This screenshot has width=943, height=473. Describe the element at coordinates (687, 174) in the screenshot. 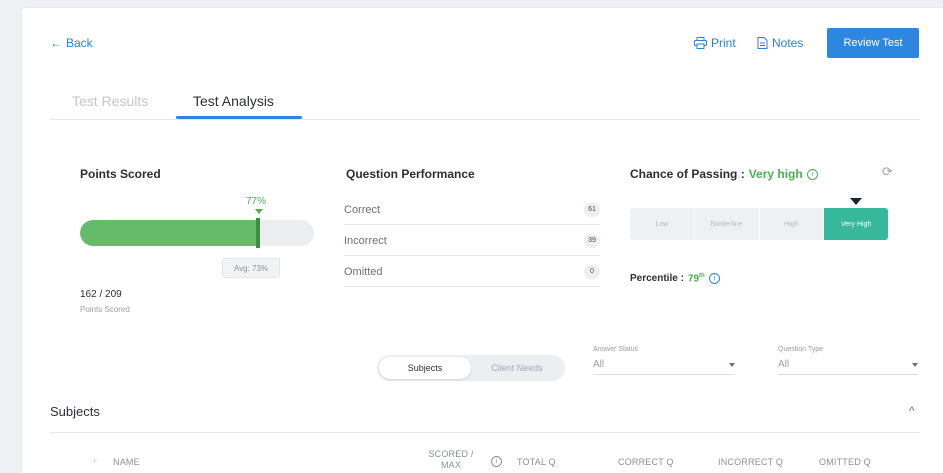

I see `chance-label: Chance of Passing :` at that location.